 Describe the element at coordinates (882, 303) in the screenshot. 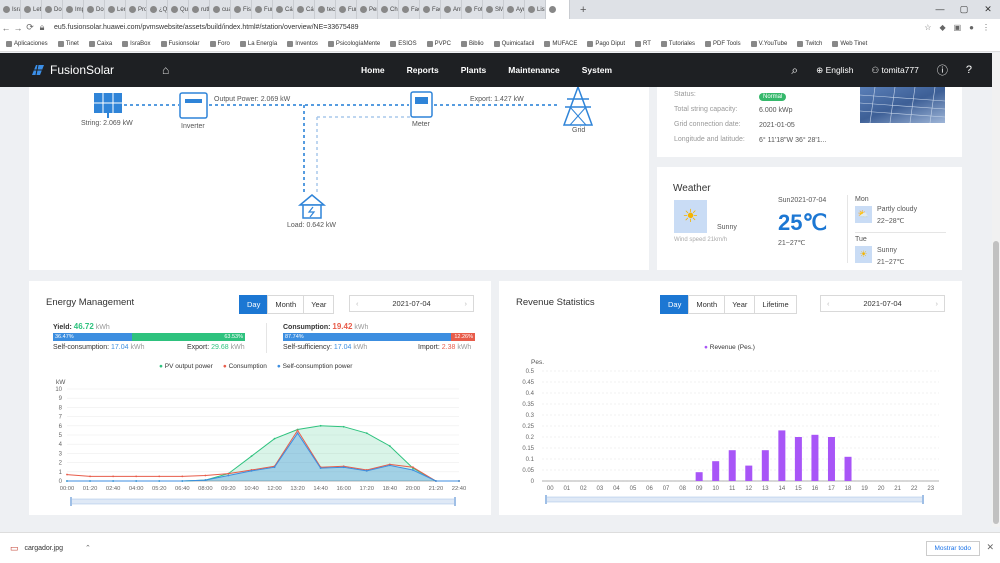

I see `revenue-date-picker: ‹ 2021-07-04 ›` at that location.